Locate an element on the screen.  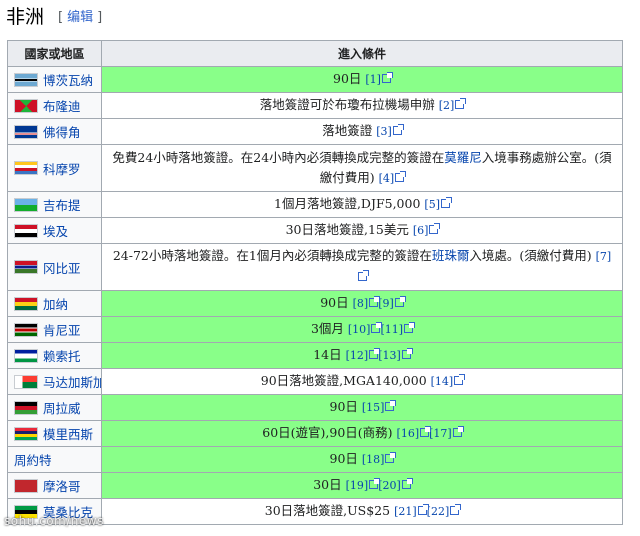
country-cell: 加纳 is located at coordinates (54, 303).